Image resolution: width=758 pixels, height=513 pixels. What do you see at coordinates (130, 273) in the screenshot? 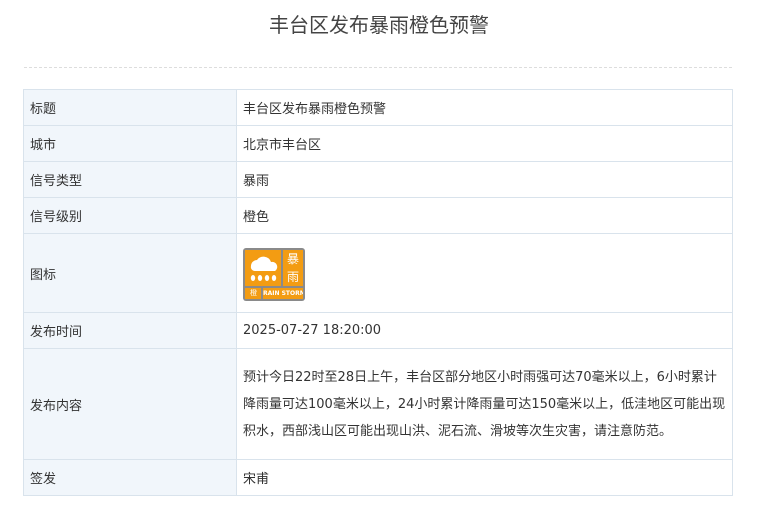
I see `row-label-icon: 图标` at bounding box center [130, 273].